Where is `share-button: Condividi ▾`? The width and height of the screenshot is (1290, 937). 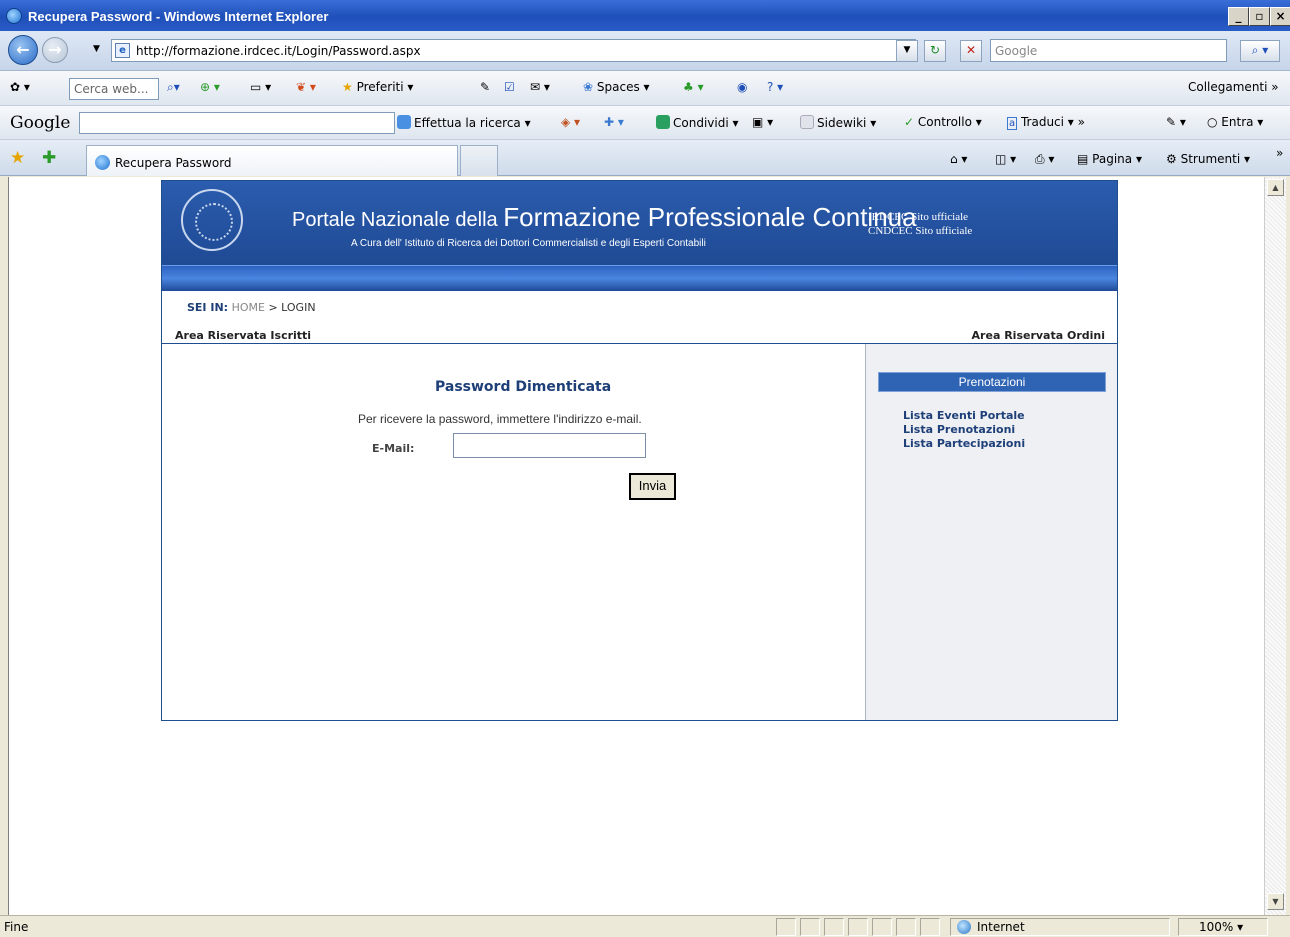 share-button: Condividi ▾ is located at coordinates (697, 122).